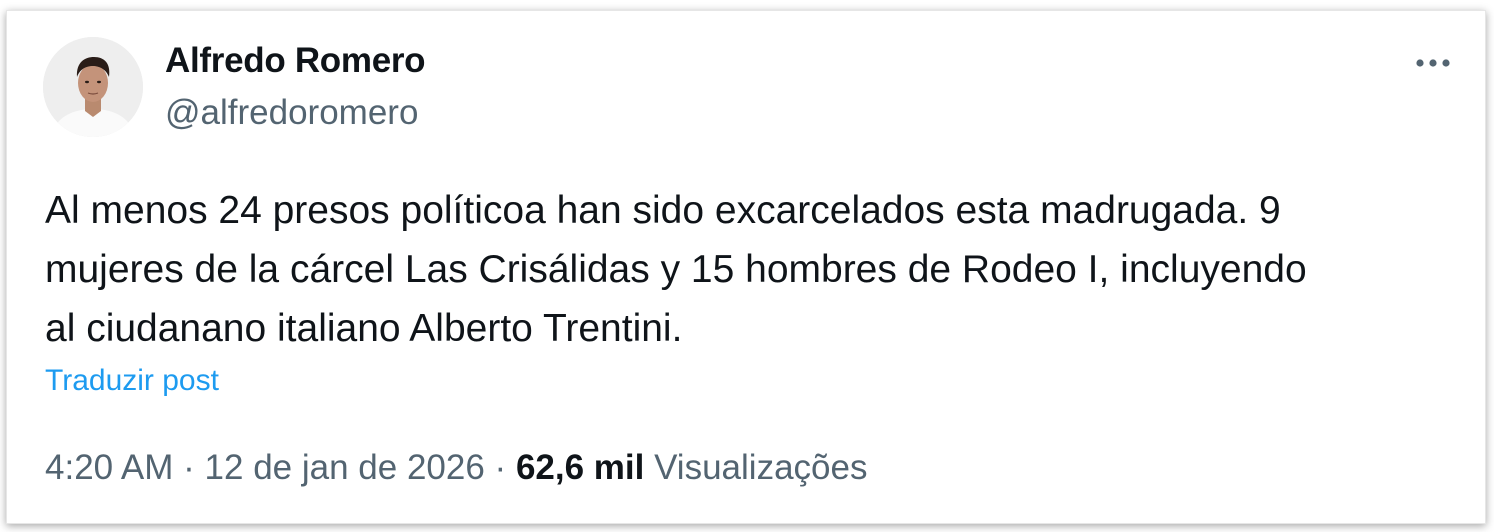 Image resolution: width=1494 pixels, height=532 pixels. What do you see at coordinates (295, 61) in the screenshot?
I see `author-name: Alfredo Romero` at bounding box center [295, 61].